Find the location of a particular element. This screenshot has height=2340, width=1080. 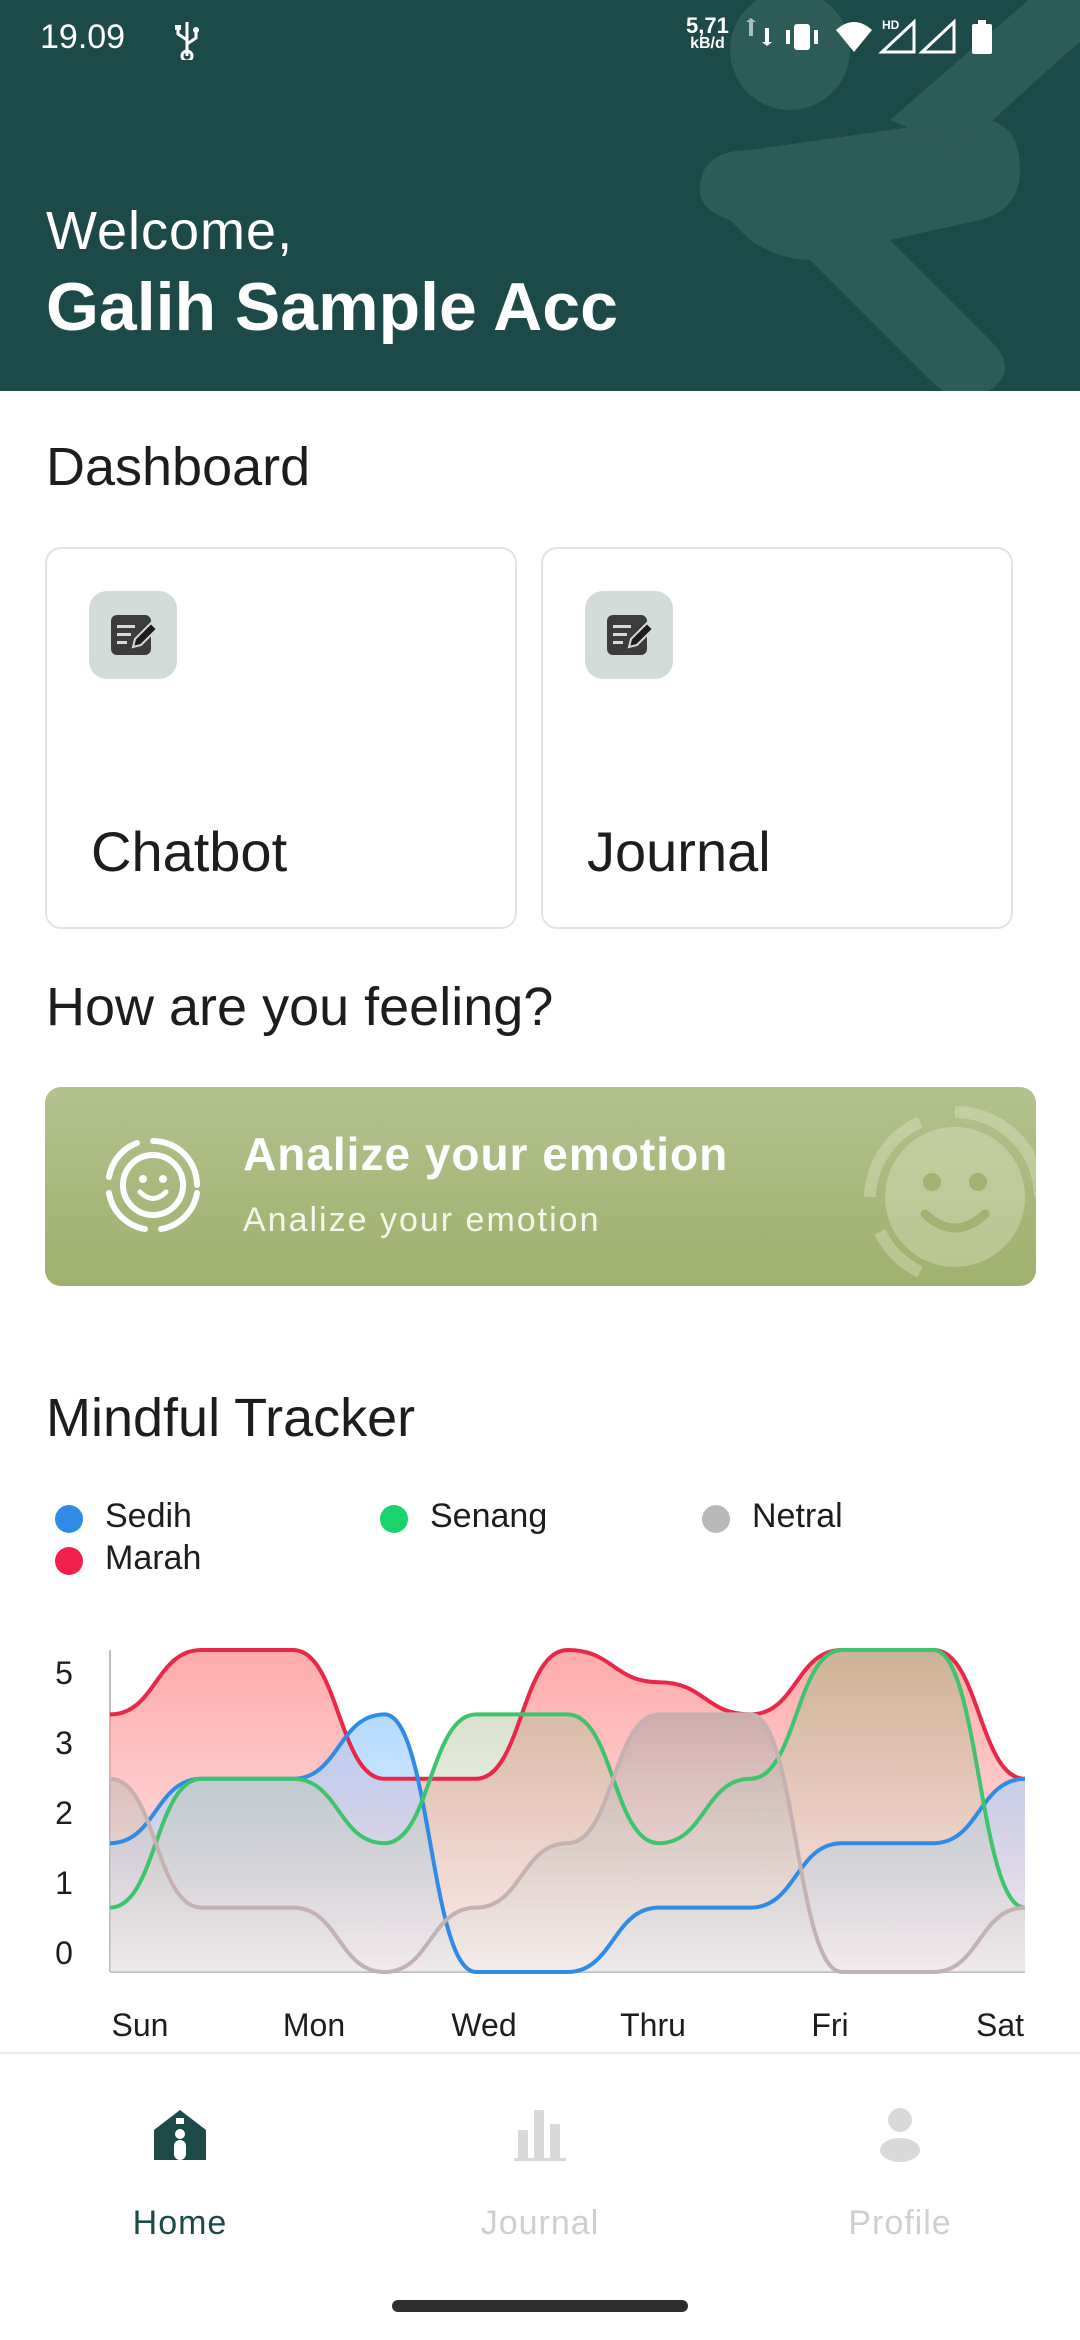

person-icon is located at coordinates (900, 2135).